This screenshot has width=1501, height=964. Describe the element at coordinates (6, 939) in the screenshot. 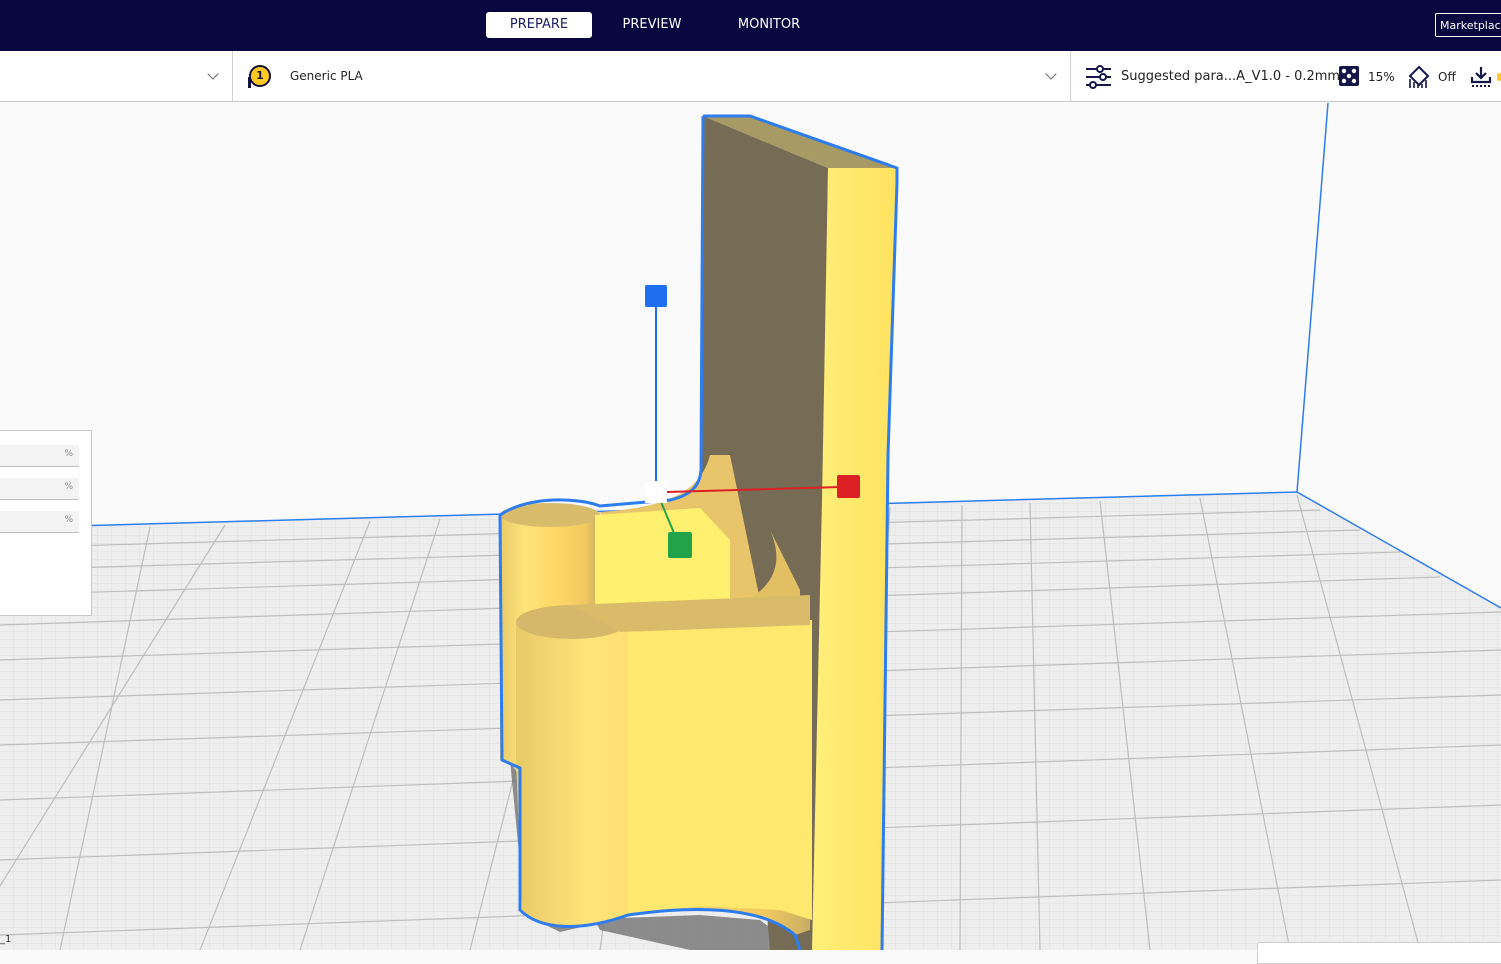

I see `object-name-label: _1` at that location.